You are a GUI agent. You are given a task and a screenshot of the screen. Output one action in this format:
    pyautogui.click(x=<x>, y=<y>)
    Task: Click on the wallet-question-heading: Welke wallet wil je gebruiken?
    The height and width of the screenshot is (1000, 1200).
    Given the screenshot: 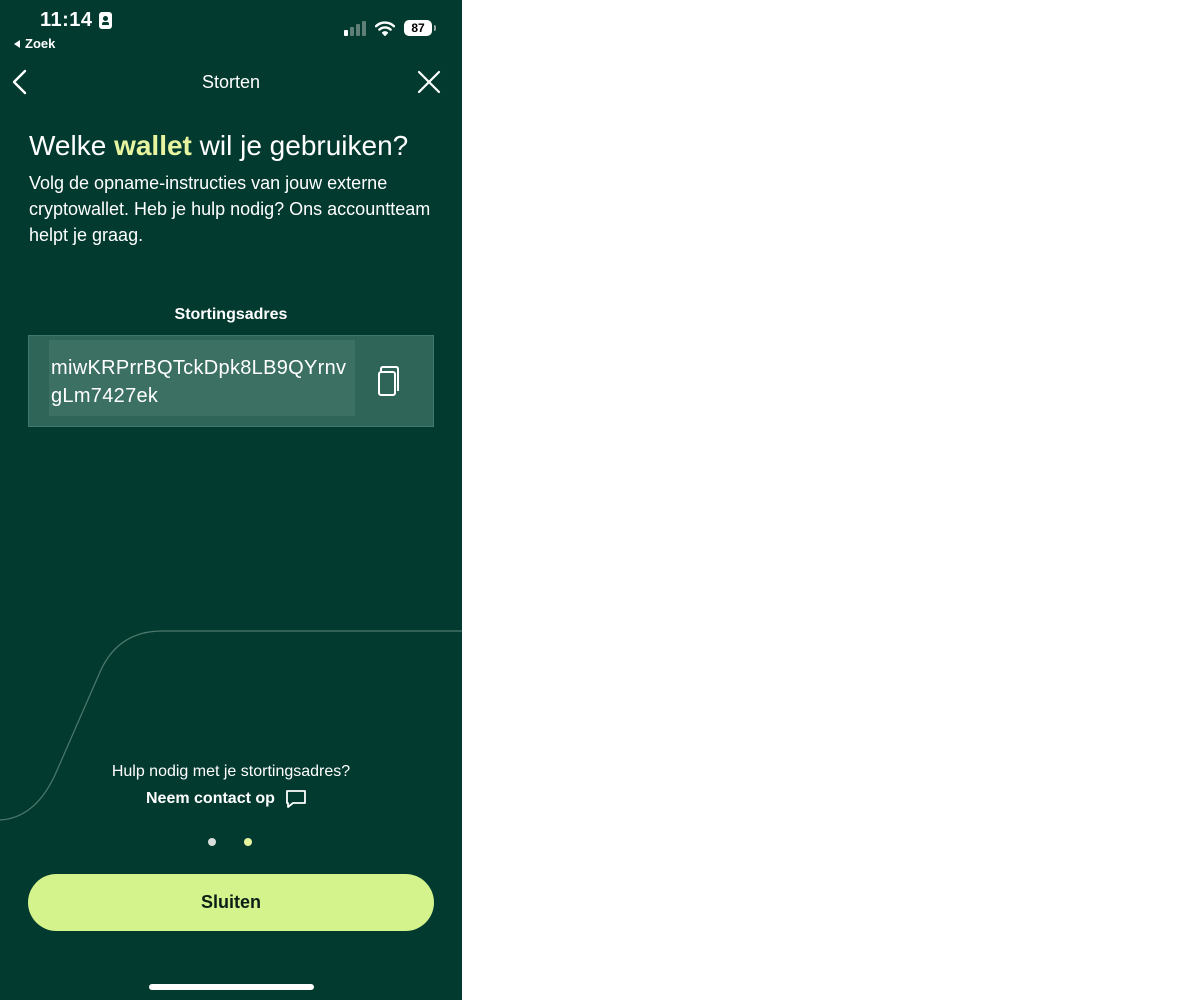 What is the action you would take?
    pyautogui.click(x=234, y=146)
    